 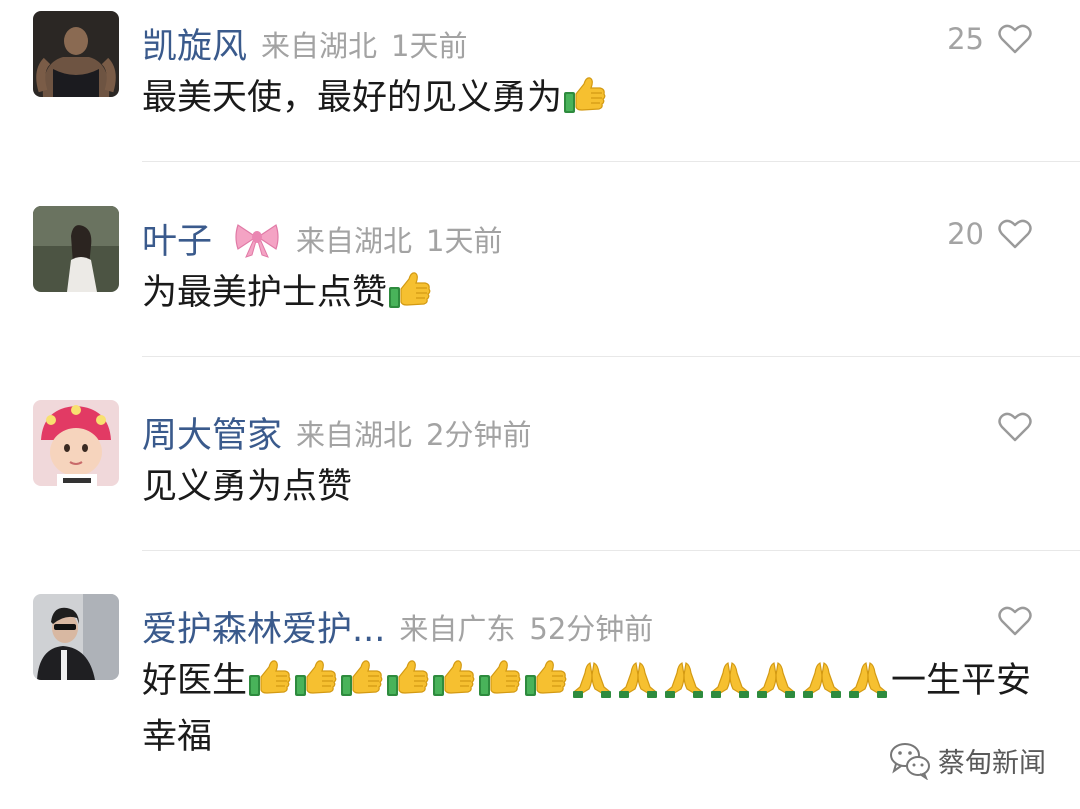 I want to click on comment-text: 见义勇为点赞, so click(x=592, y=487).